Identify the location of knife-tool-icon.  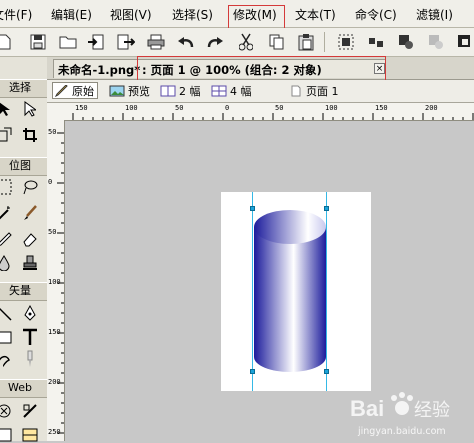
(30, 358).